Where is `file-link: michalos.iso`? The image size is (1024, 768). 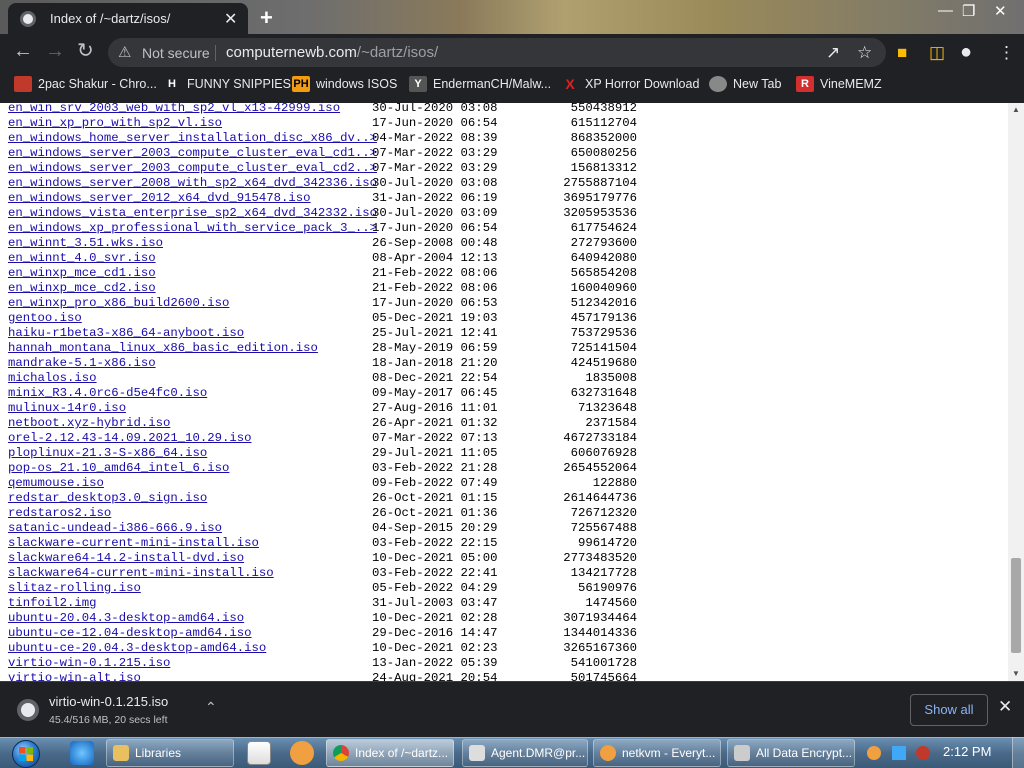 file-link: michalos.iso is located at coordinates (52, 378).